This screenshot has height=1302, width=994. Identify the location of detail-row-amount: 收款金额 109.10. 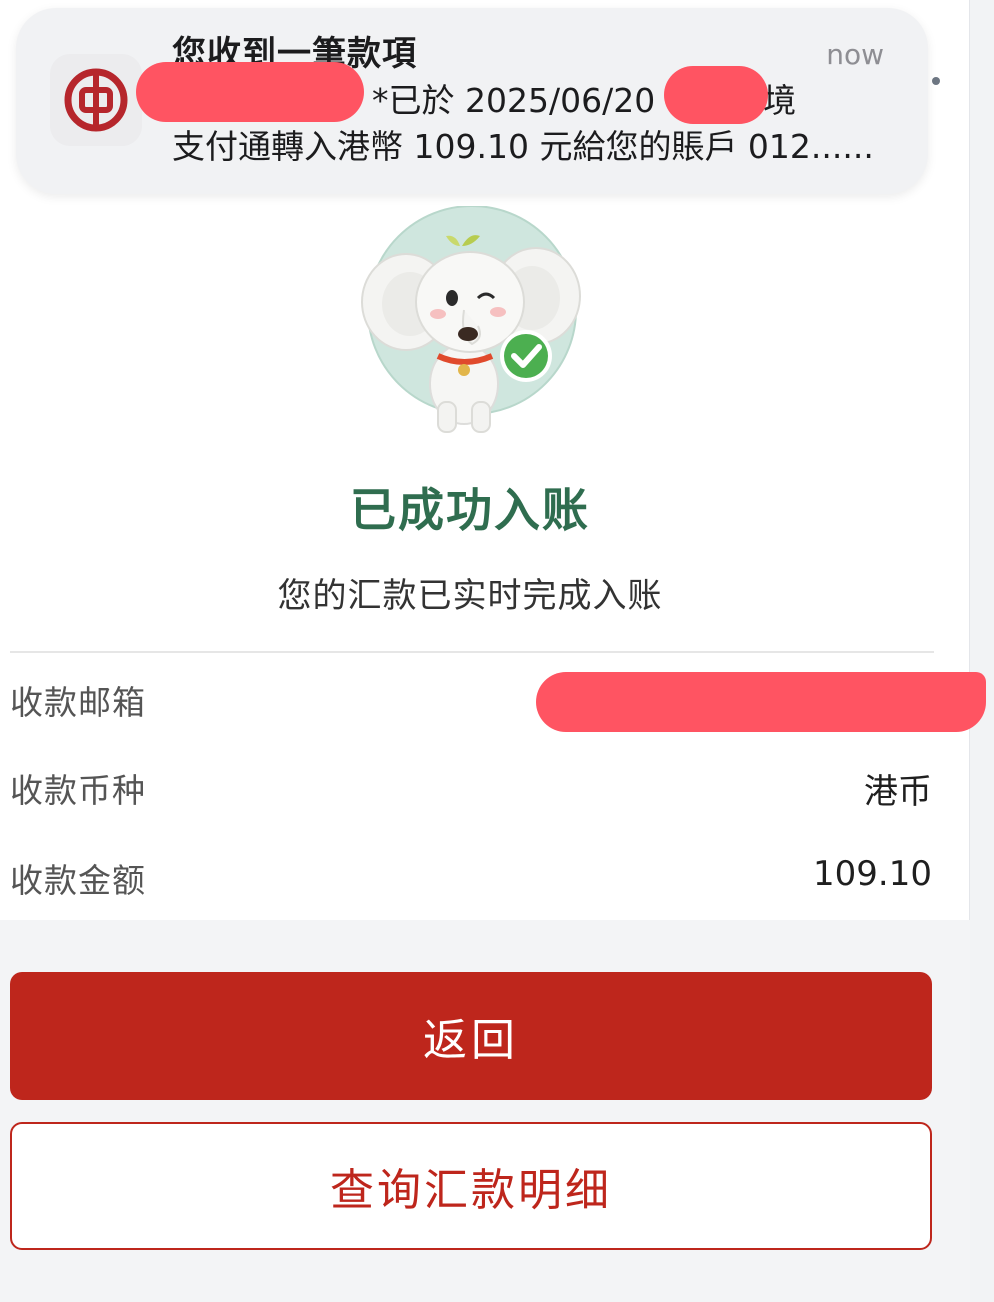
(471, 884).